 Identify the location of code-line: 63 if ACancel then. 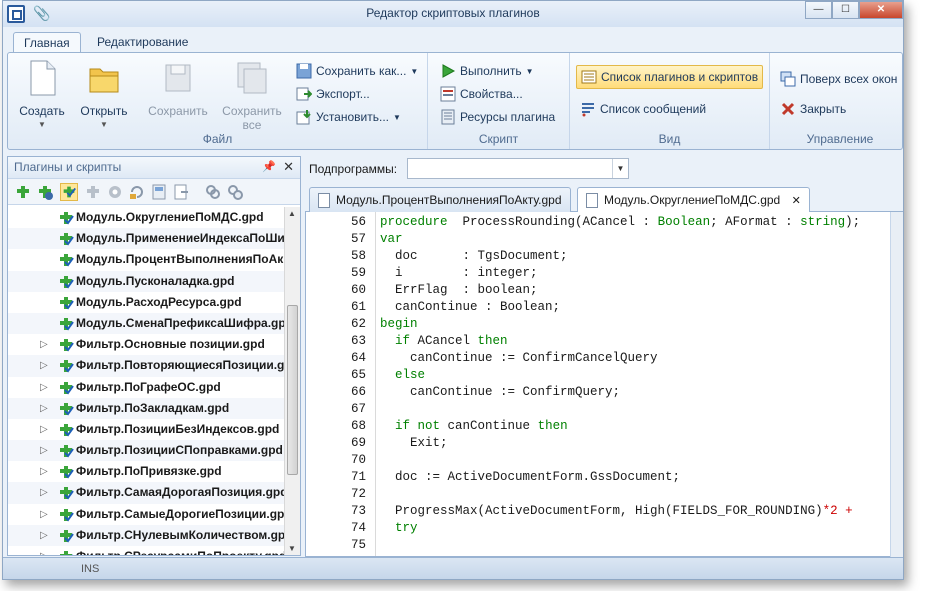
(598, 341).